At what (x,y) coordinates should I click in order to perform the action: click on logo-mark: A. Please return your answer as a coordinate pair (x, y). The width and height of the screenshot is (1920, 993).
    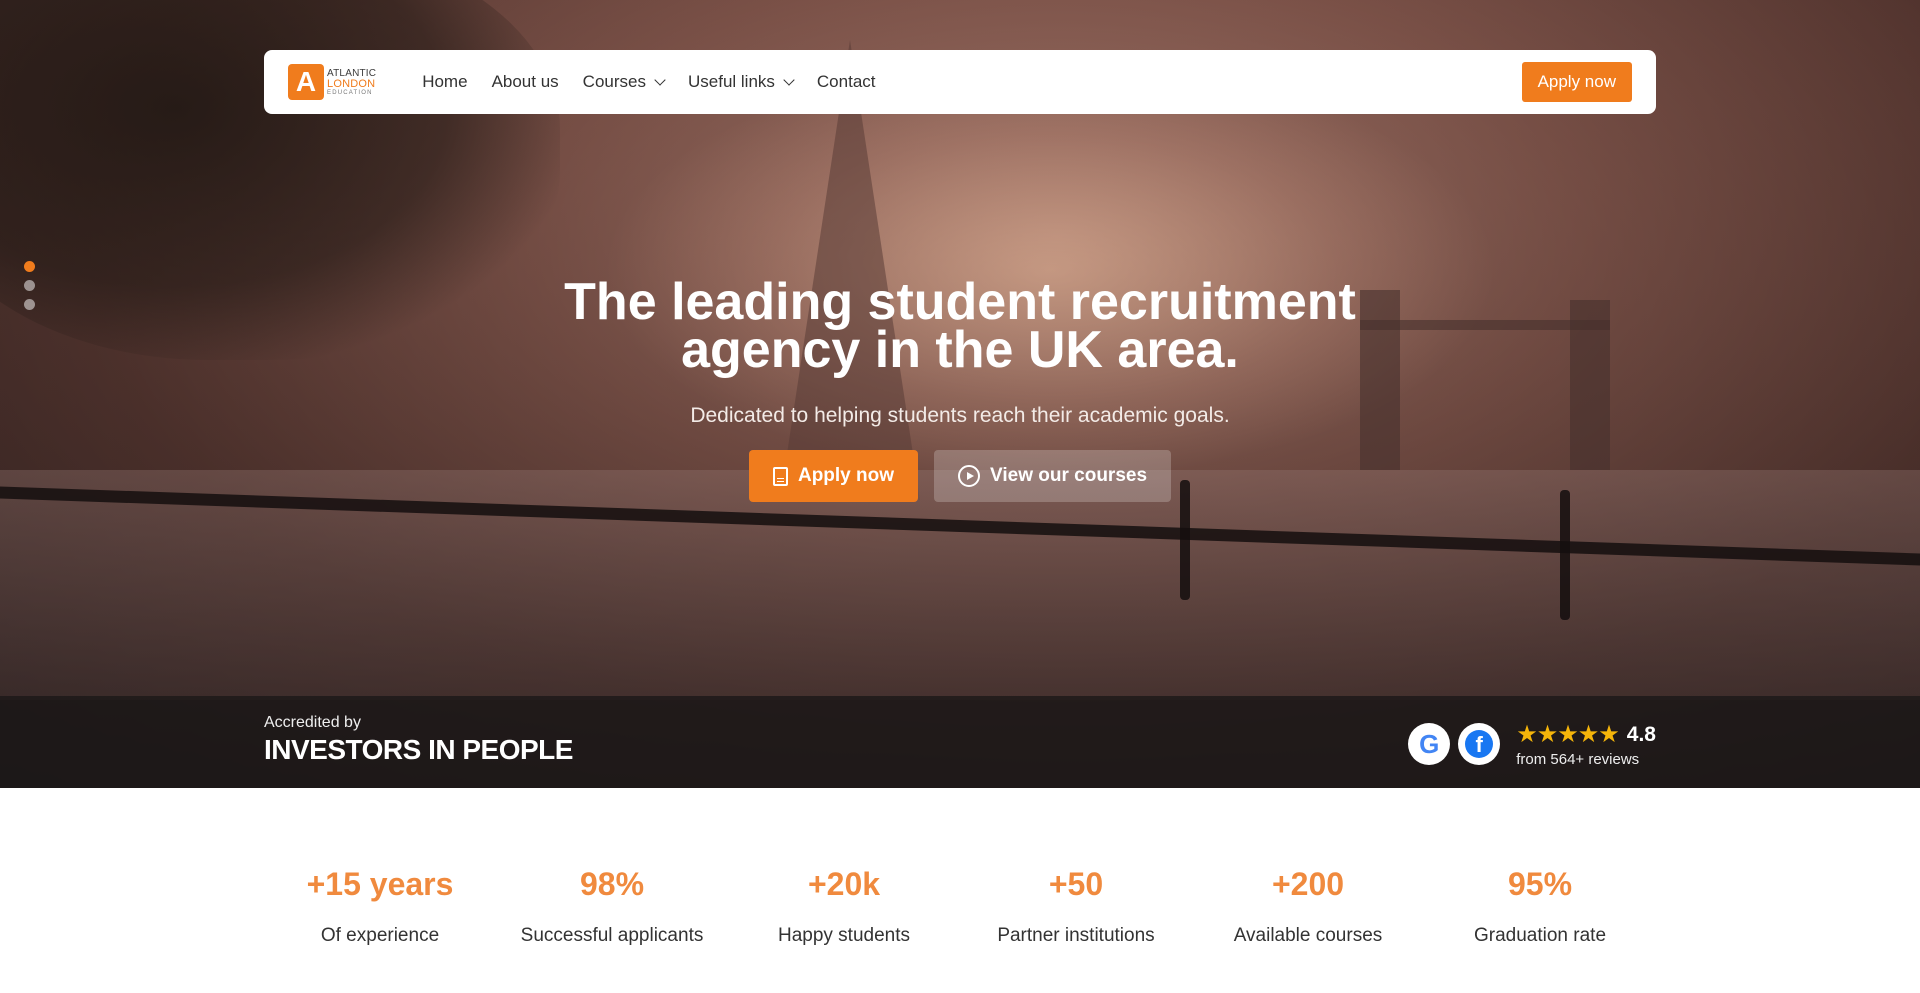
    Looking at the image, I should click on (306, 82).